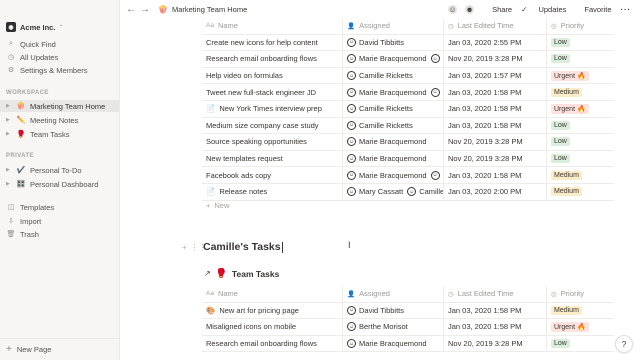 Image resolution: width=640 pixels, height=360 pixels. Describe the element at coordinates (495, 327) in the screenshot. I see `edited-time-cell: Jan 03, 2020 1:58 PM` at that location.